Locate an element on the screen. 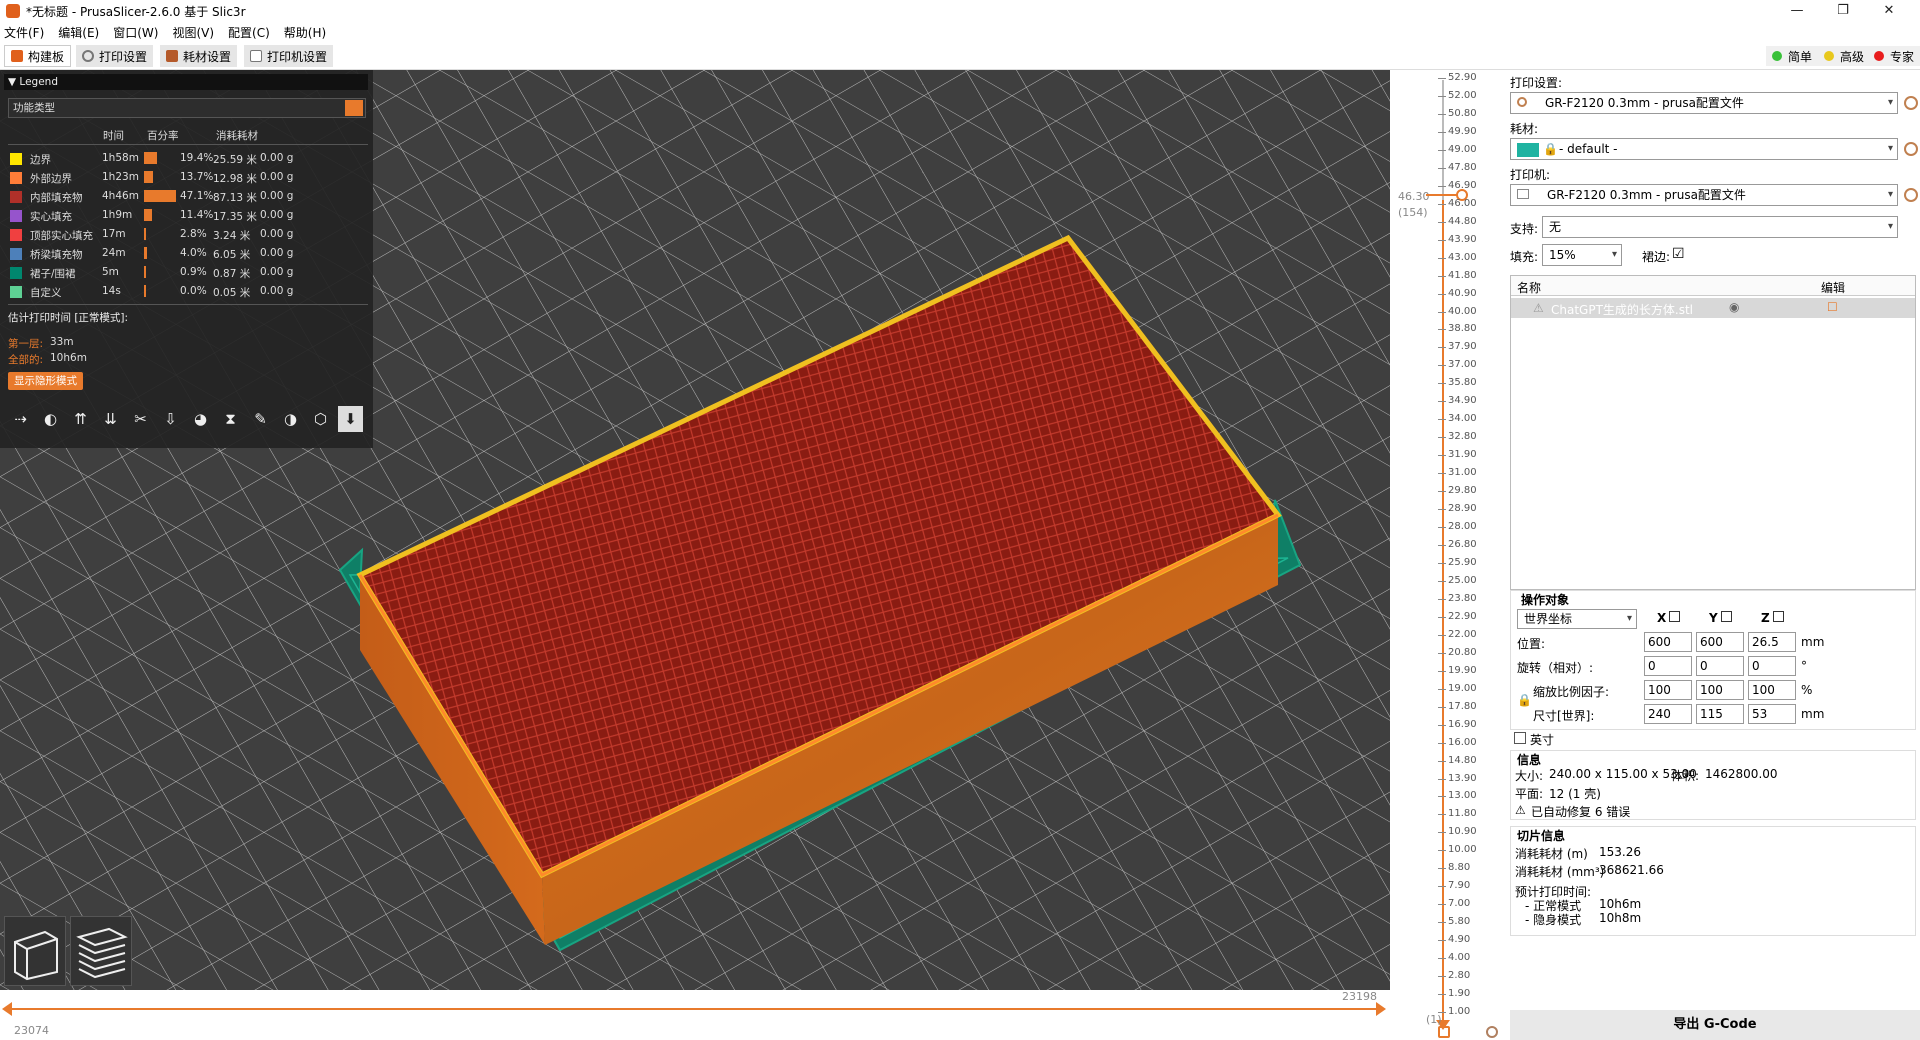  minimize-button: — is located at coordinates (1797, 11).